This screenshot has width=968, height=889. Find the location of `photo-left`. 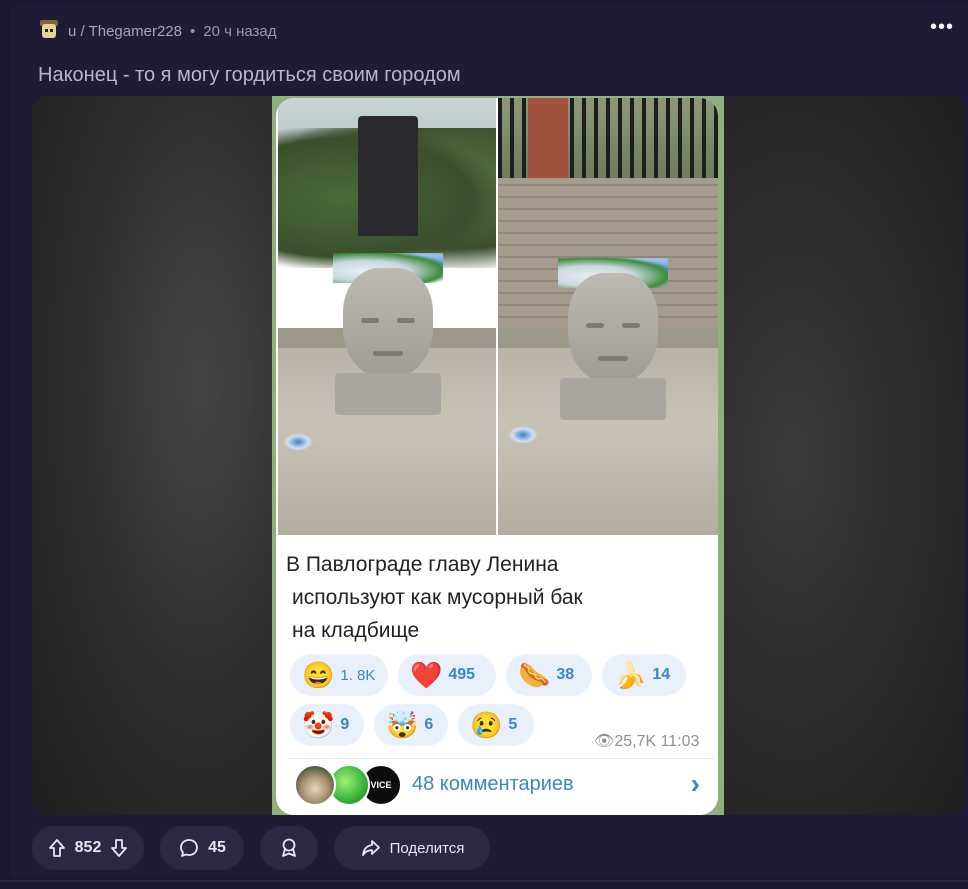

photo-left is located at coordinates (387, 316).